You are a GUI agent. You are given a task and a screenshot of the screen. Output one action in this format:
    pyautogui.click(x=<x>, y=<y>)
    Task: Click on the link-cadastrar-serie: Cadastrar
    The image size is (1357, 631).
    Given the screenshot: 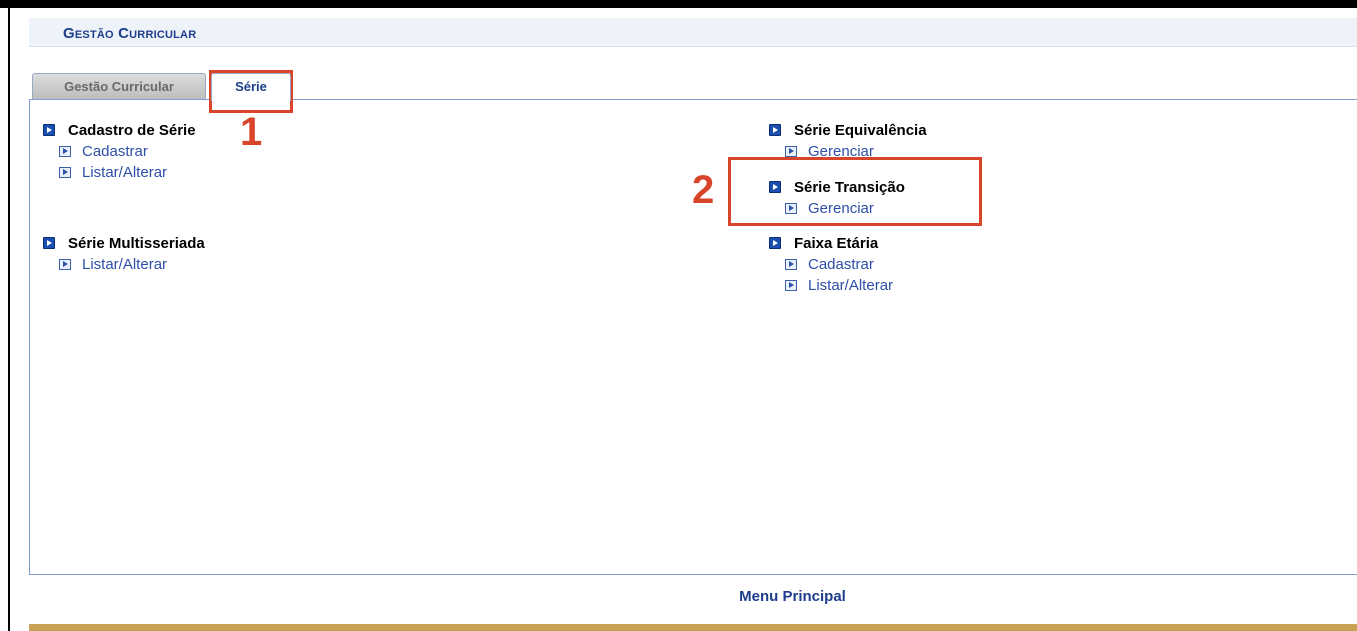 What is the action you would take?
    pyautogui.click(x=127, y=151)
    